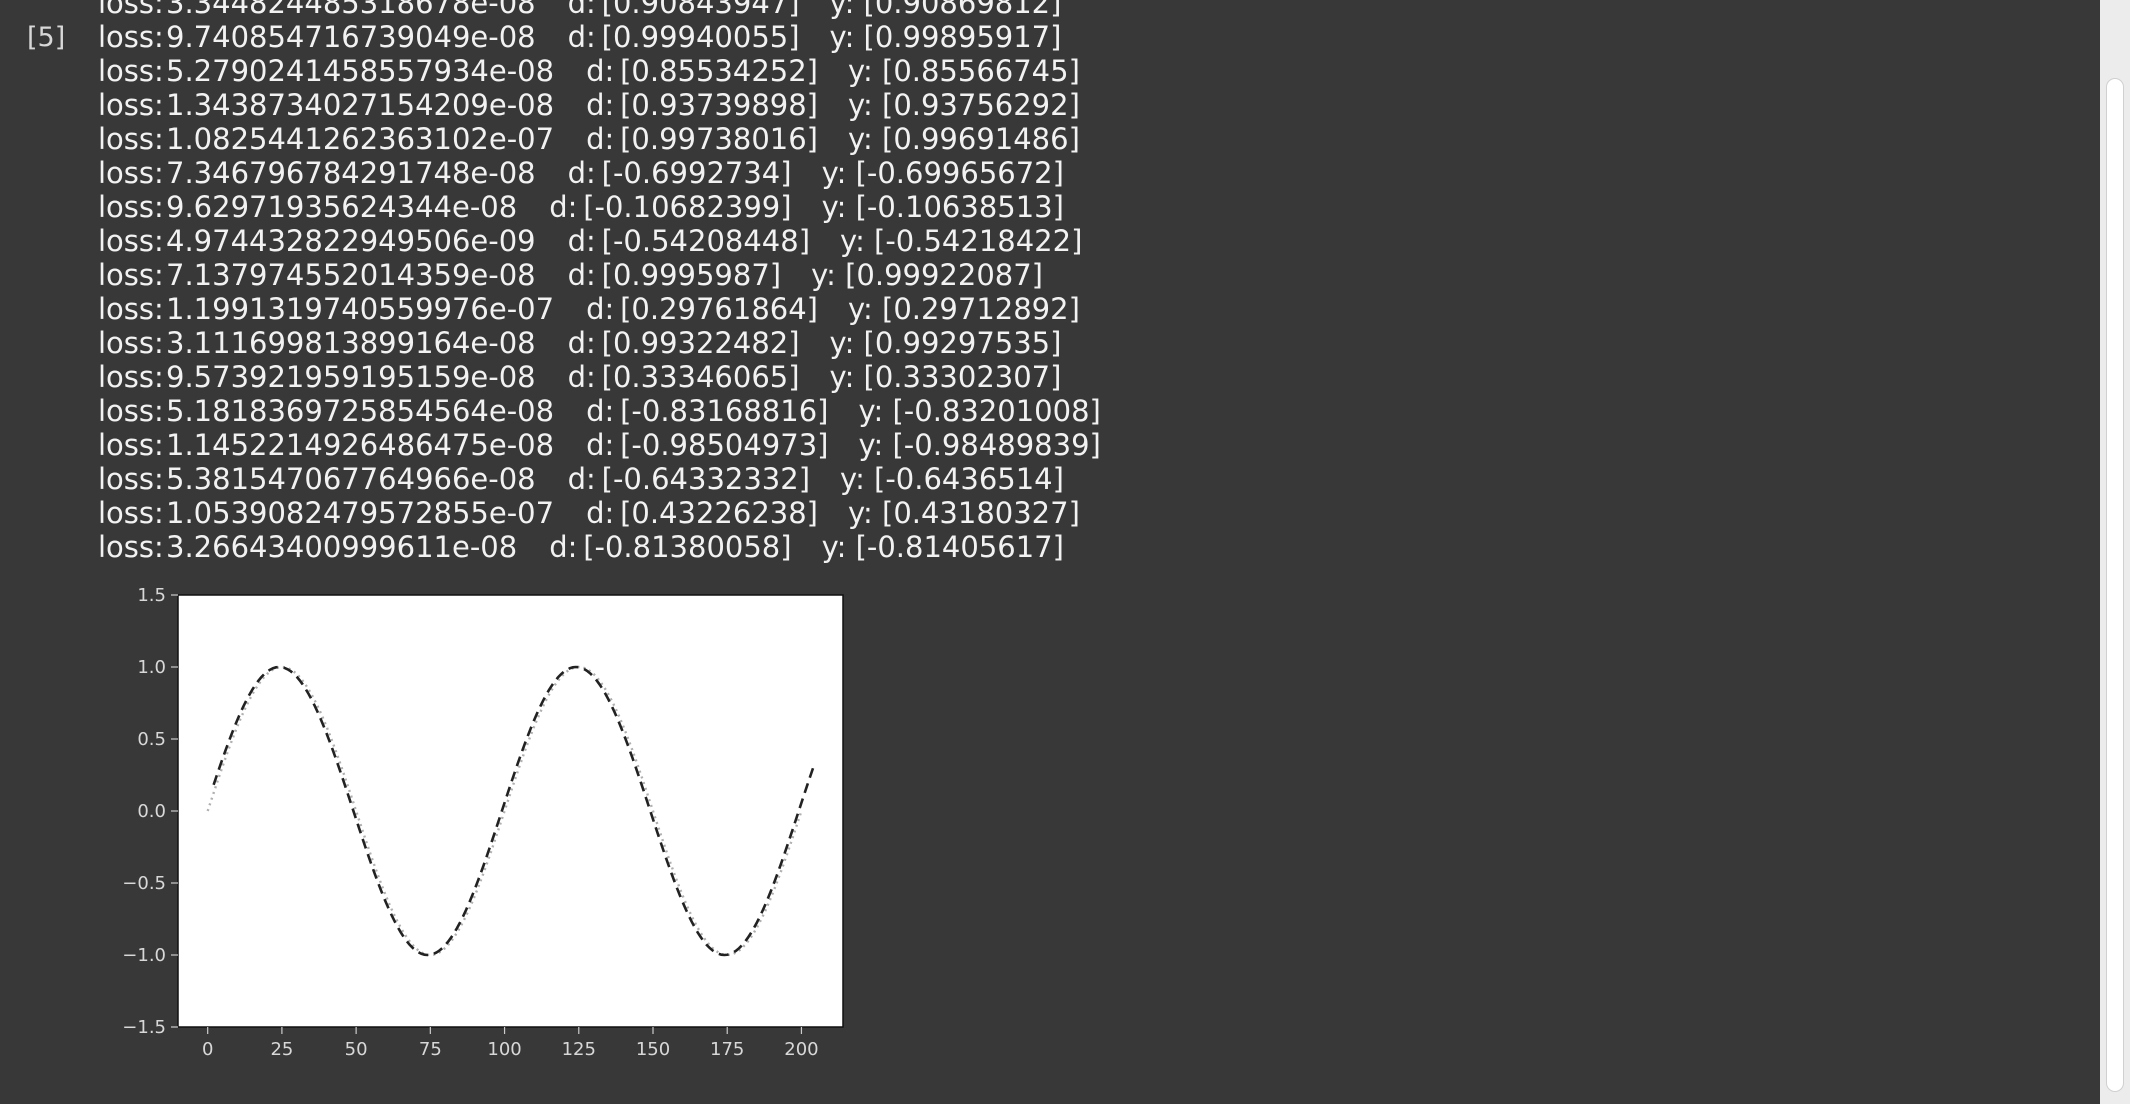 The image size is (2130, 1104). I want to click on y-value: [-0.6436514], so click(969, 479).